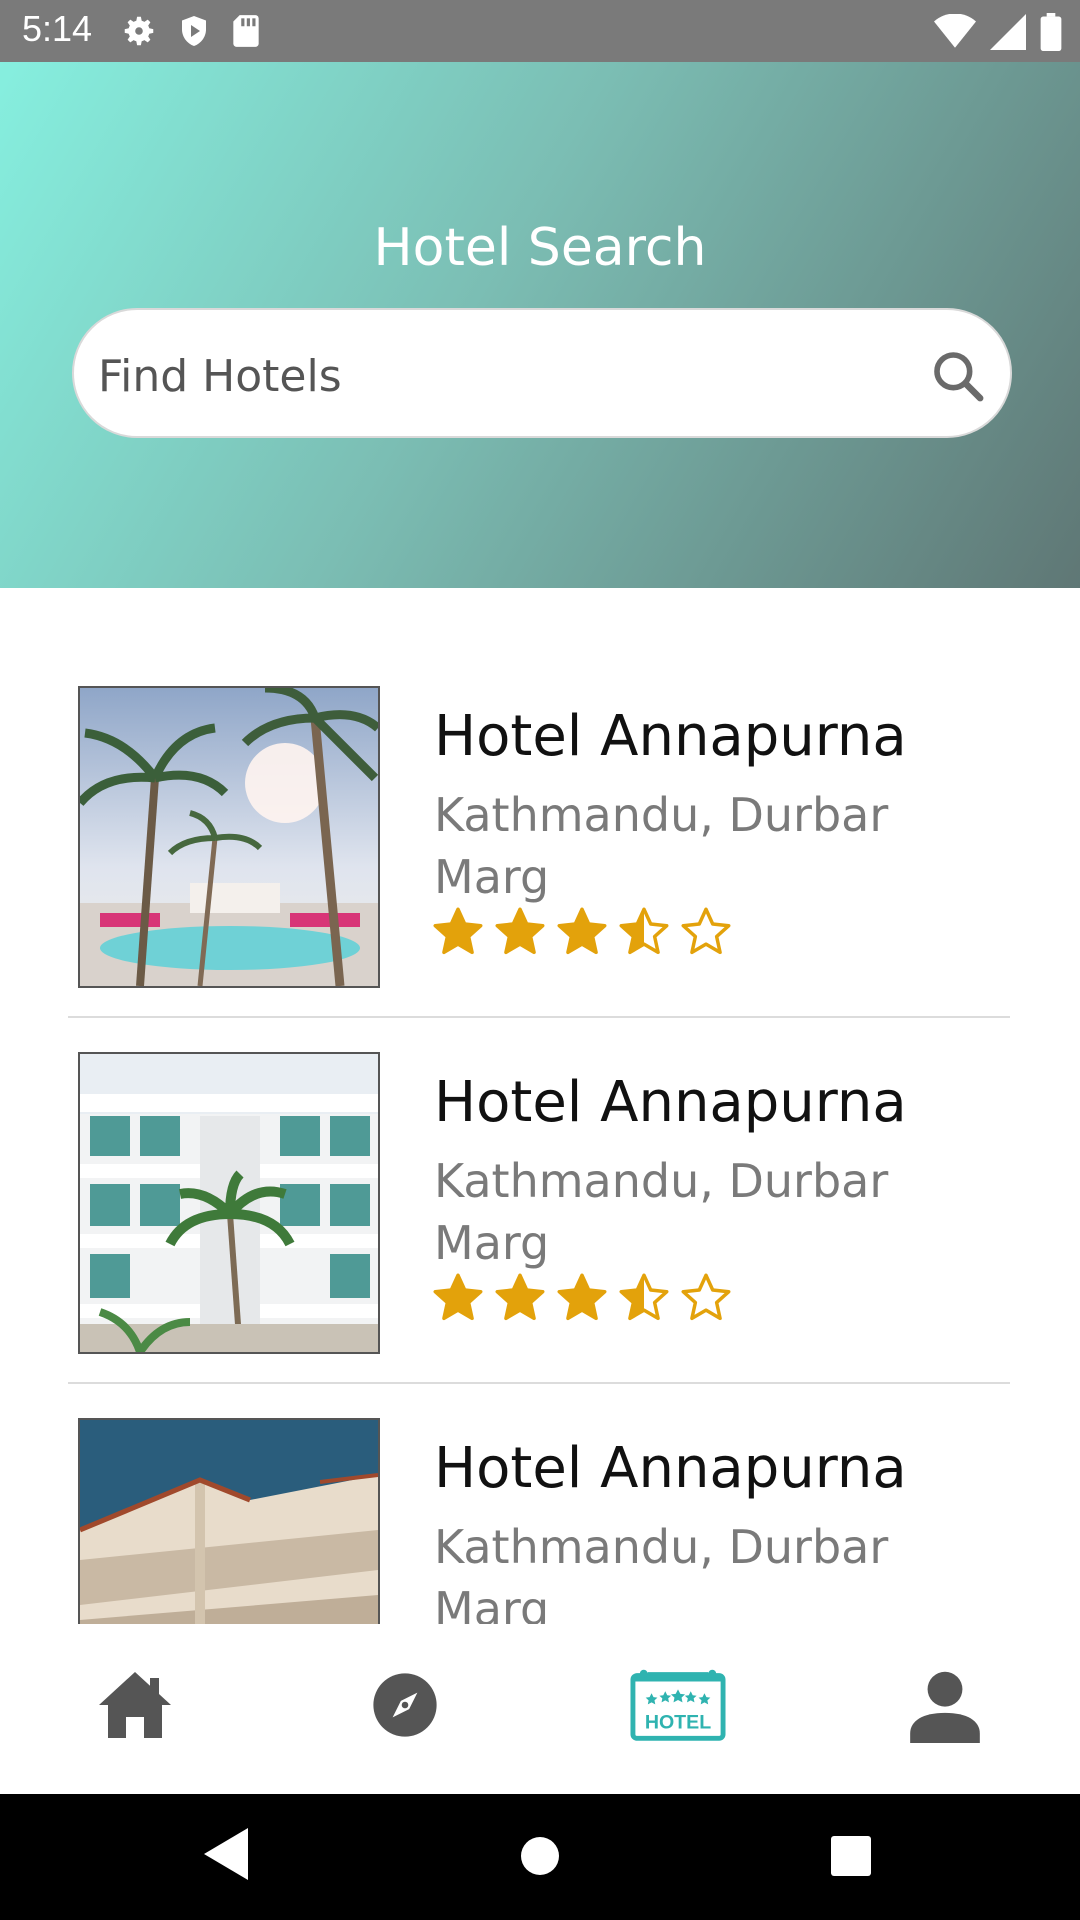  I want to click on profile-icon, so click(945, 1707).